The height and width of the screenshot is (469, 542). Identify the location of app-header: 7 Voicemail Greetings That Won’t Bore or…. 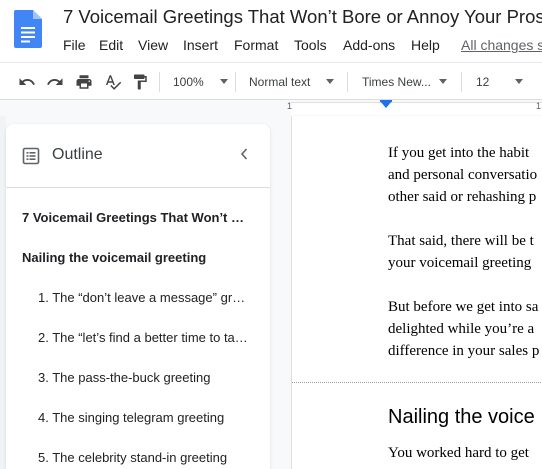
(271, 31).